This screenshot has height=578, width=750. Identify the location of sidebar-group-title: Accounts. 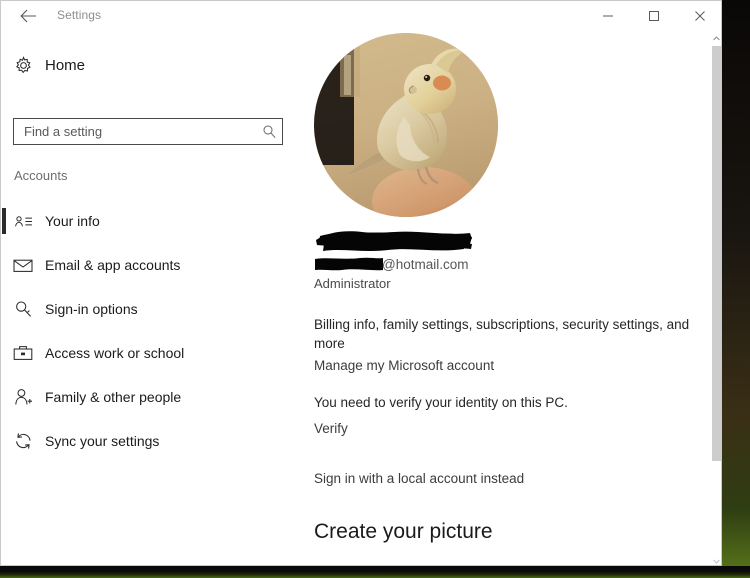
(41, 175).